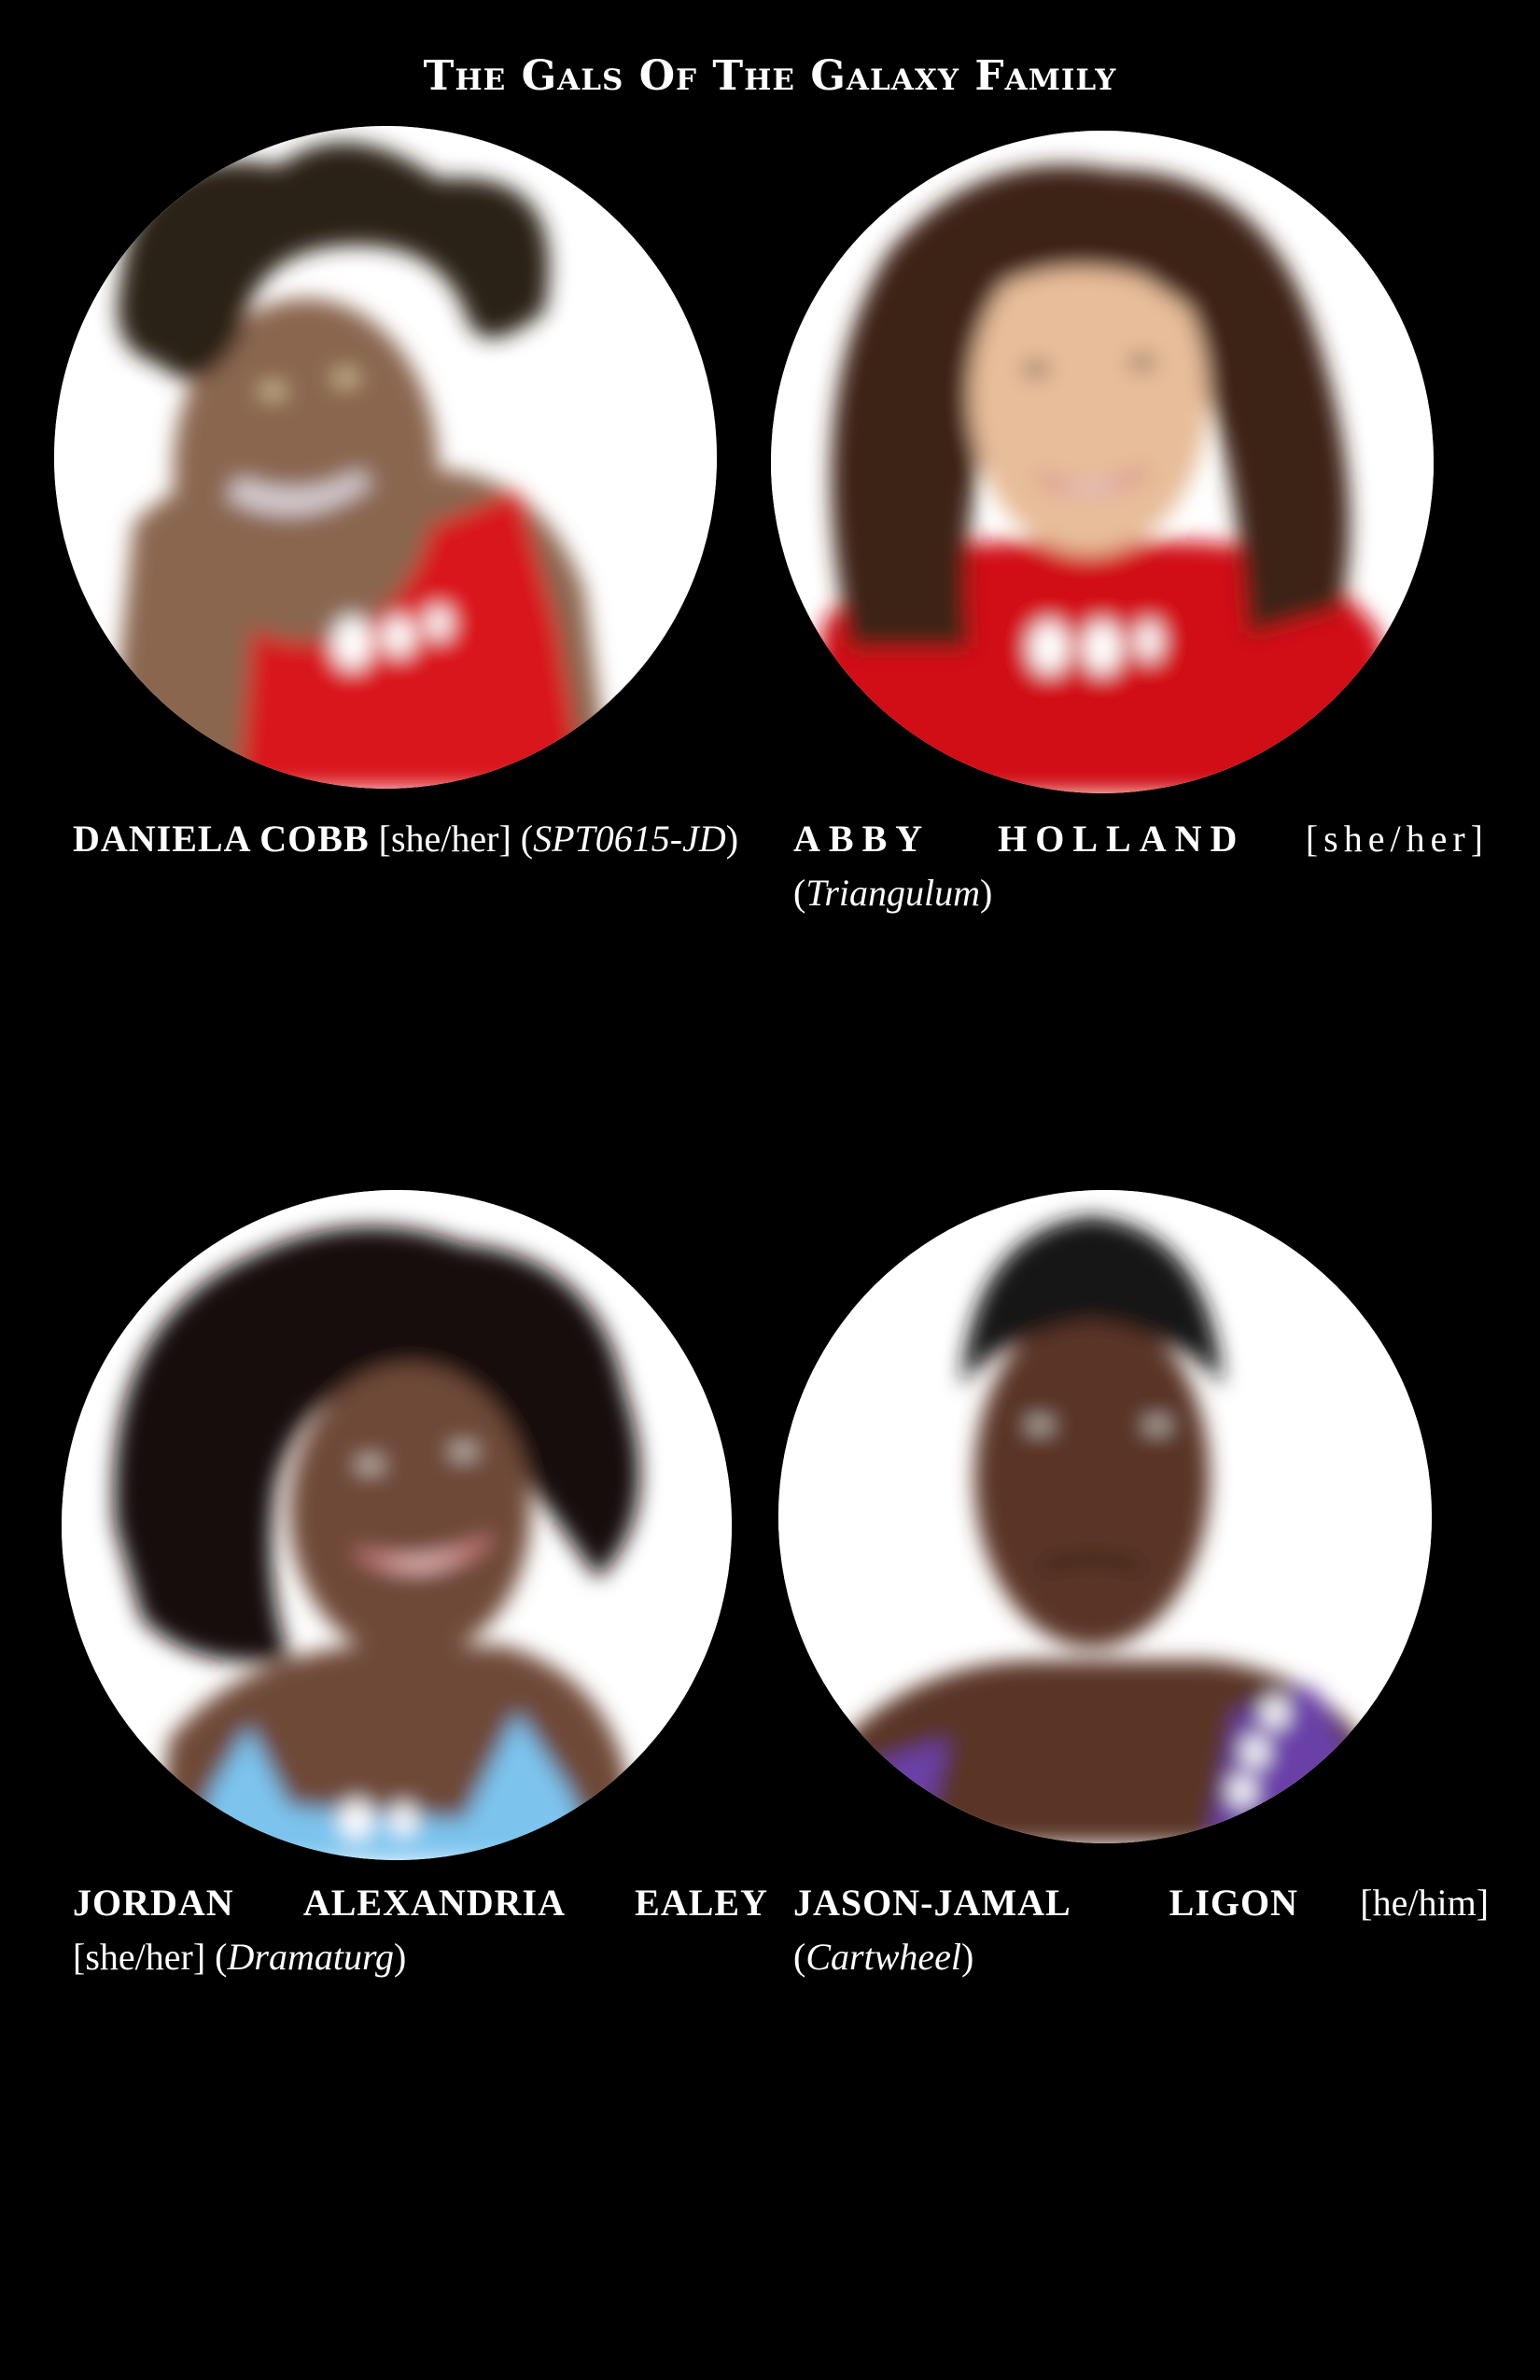  I want to click on portrait-jason, so click(1105, 1516).